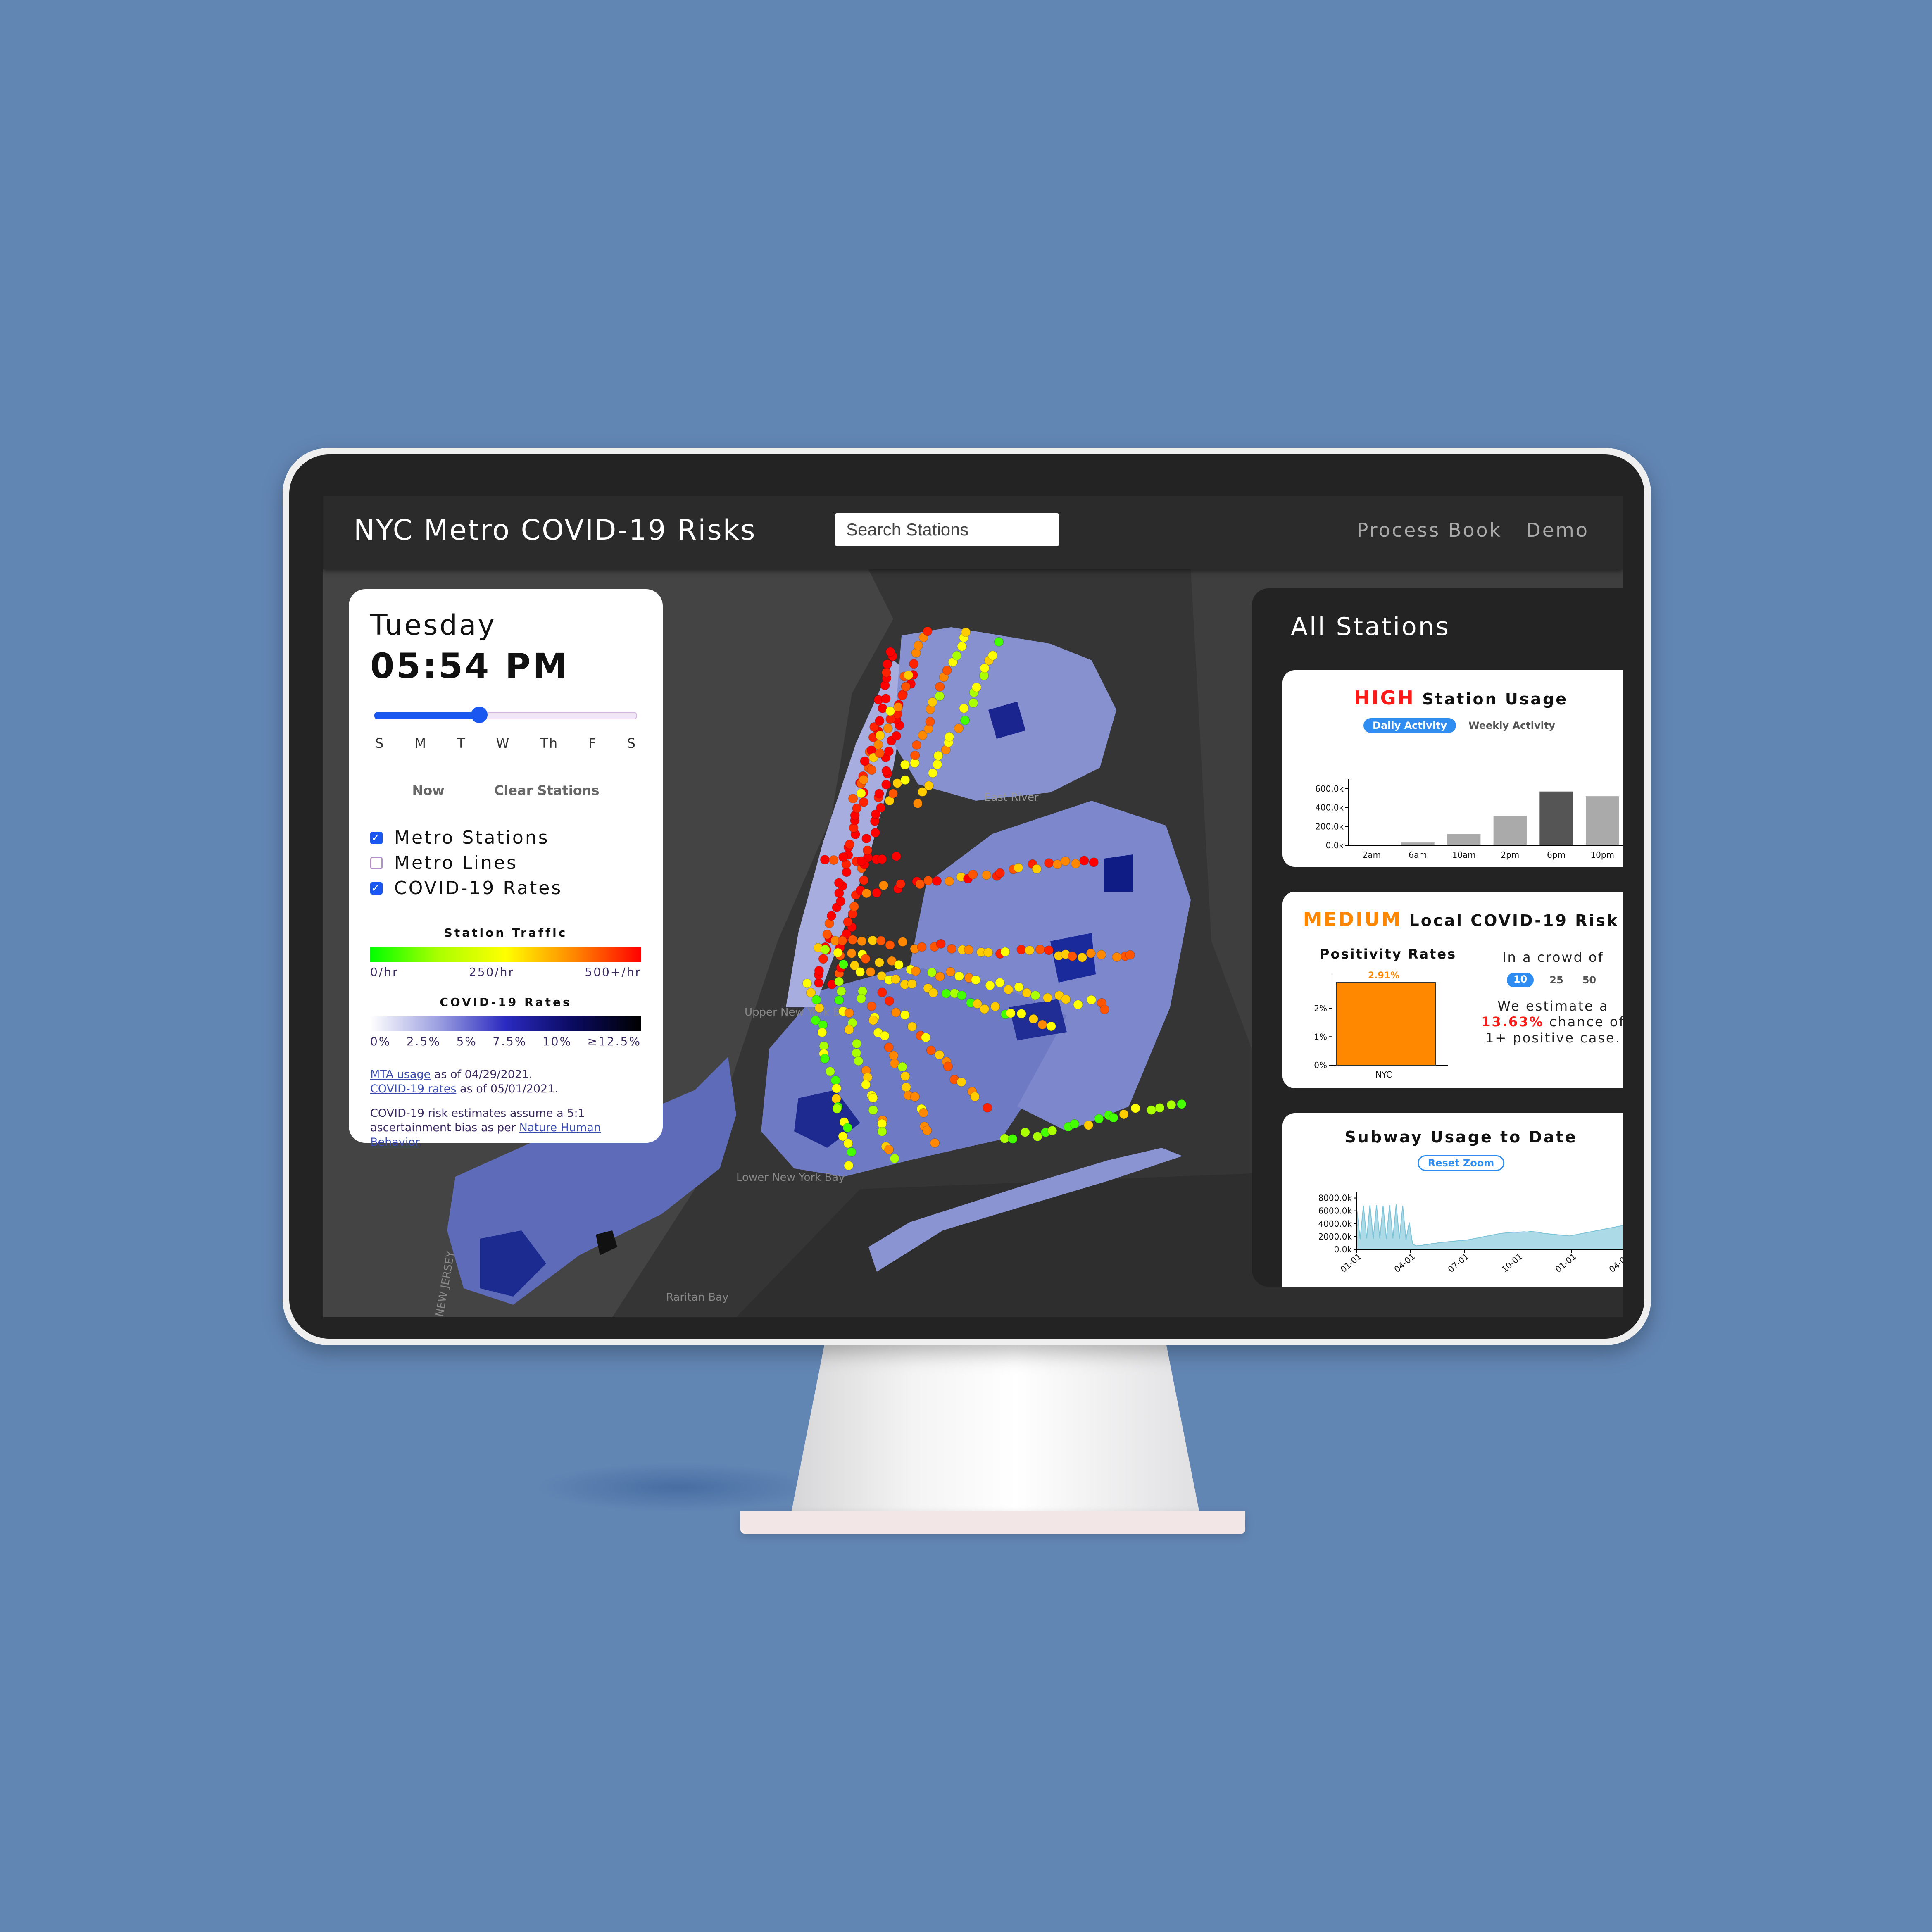 The width and height of the screenshot is (1932, 1932). I want to click on week-time-slider, so click(505, 715).